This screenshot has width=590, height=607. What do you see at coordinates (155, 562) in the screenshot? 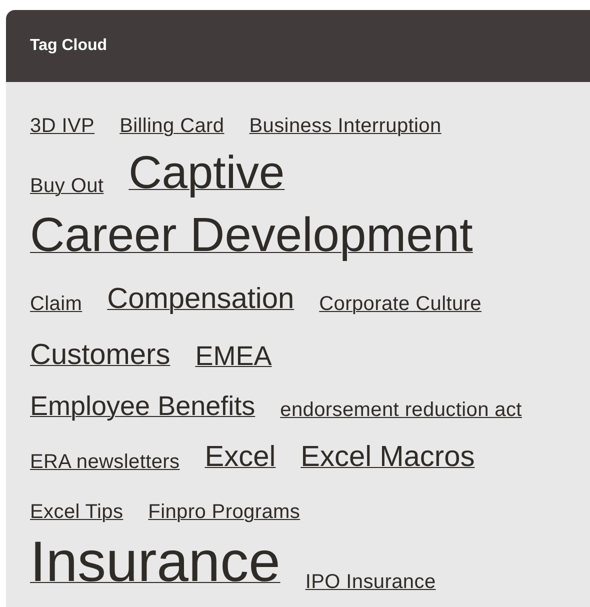
I see `tag-link: Insurance` at bounding box center [155, 562].